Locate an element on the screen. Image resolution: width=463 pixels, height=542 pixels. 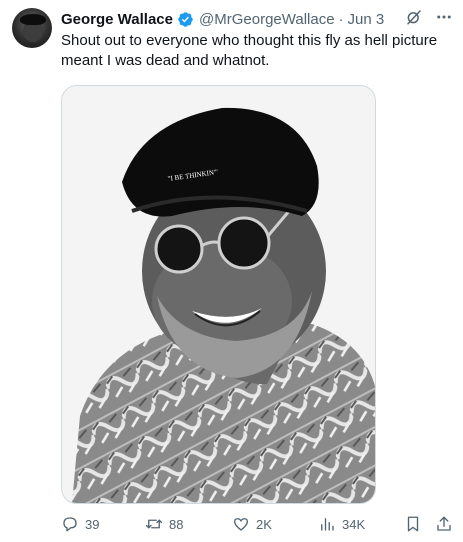
author-handle: @MrGeorgeWallace is located at coordinates (267, 19).